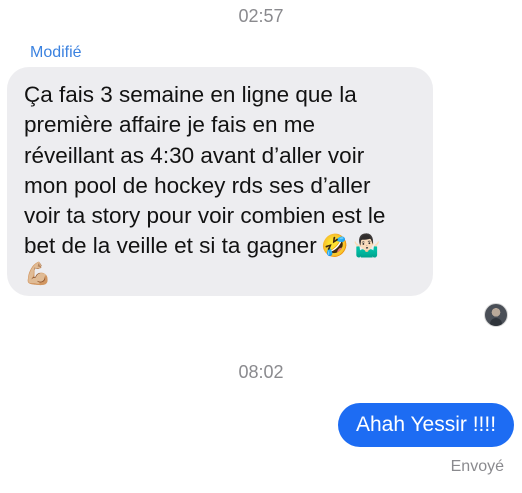  I want to click on timestamp-first: 02:57, so click(261, 16).